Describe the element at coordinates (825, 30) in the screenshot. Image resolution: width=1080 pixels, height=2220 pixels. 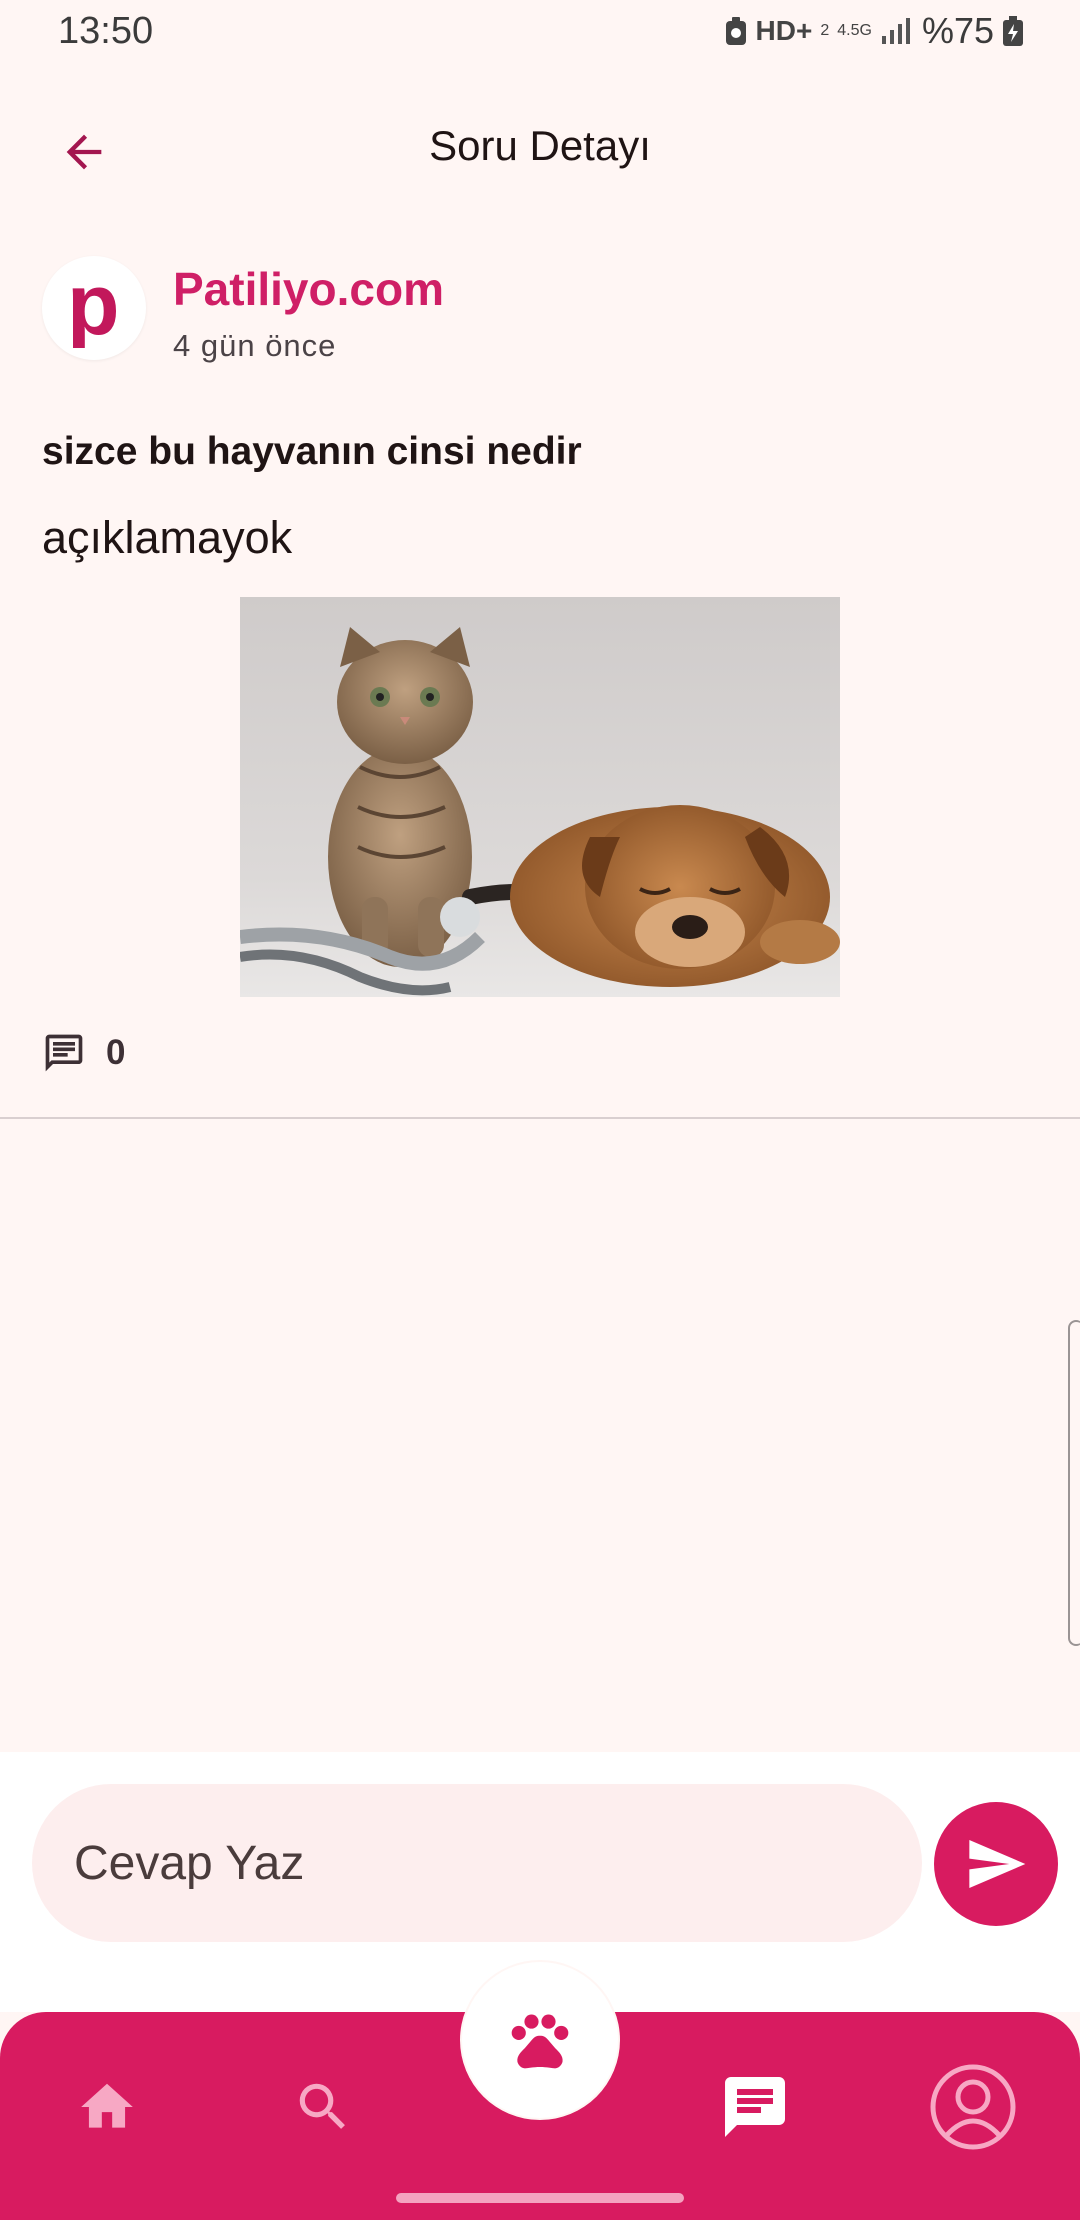
I see `network-sub: 2` at that location.